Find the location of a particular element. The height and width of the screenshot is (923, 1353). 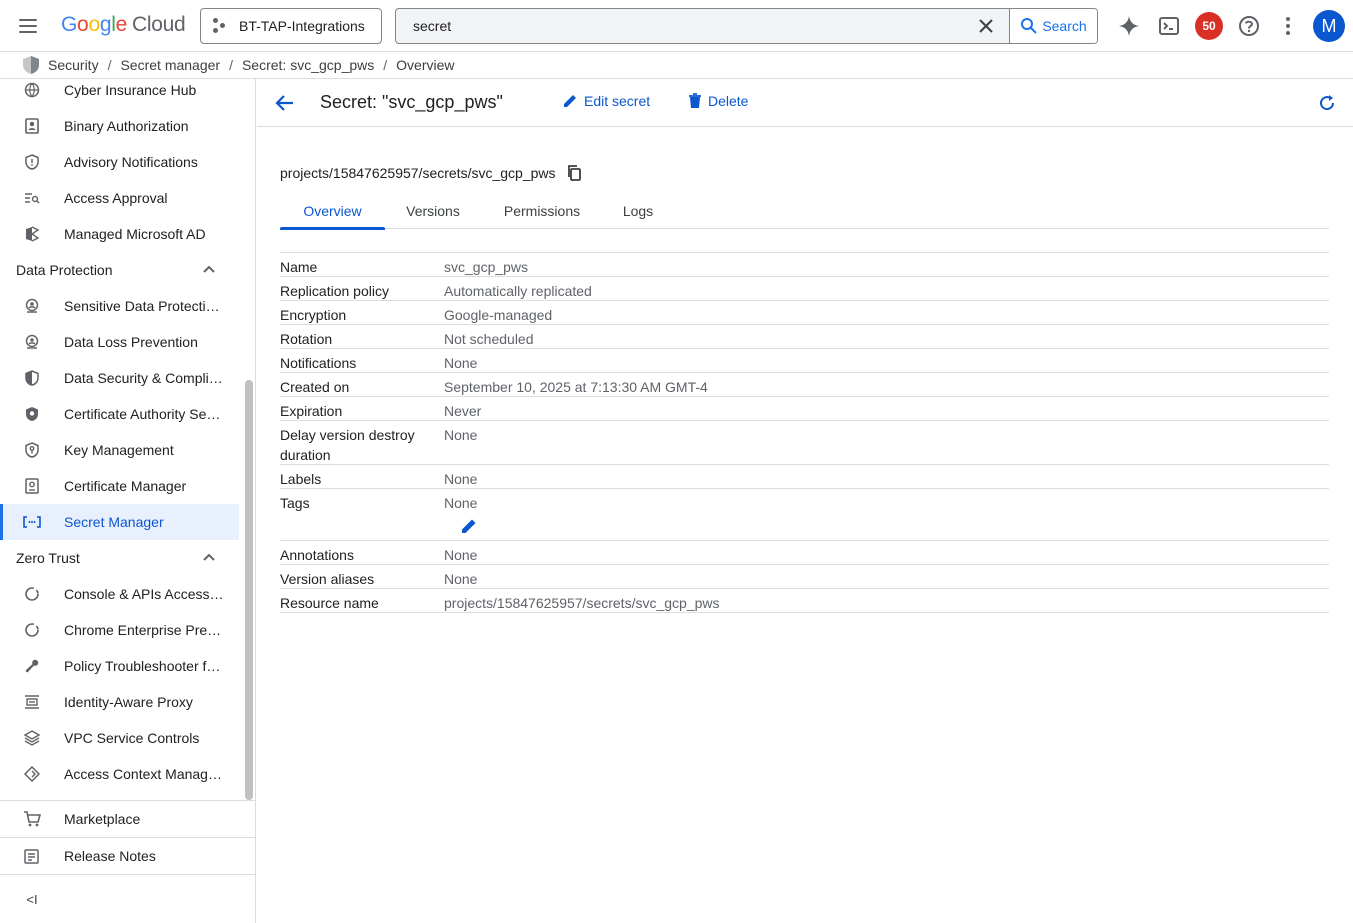

breadcrumb-security: Security is located at coordinates (73, 65).